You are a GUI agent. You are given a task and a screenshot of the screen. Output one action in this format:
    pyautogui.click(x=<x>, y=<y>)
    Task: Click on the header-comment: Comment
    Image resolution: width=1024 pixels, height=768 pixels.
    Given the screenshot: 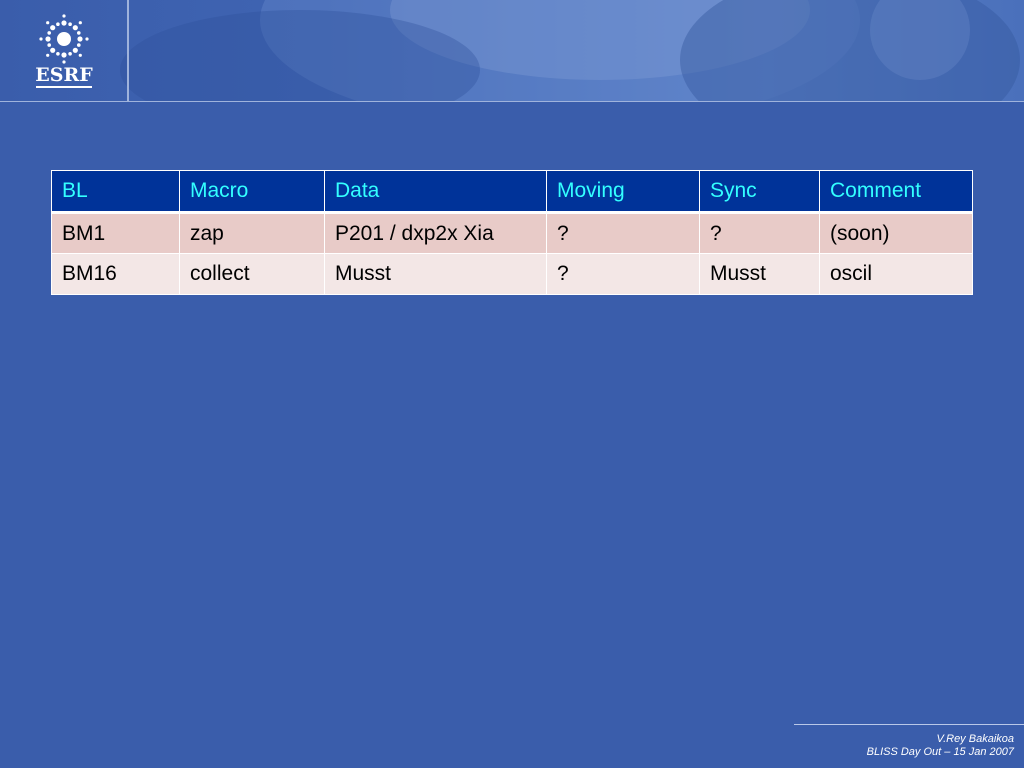 What is the action you would take?
    pyautogui.click(x=896, y=192)
    